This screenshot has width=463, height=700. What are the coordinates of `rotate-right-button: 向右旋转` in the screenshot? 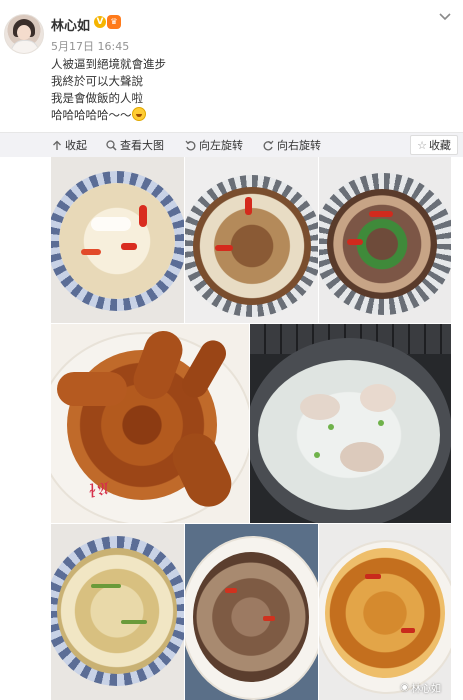 It's located at (292, 145).